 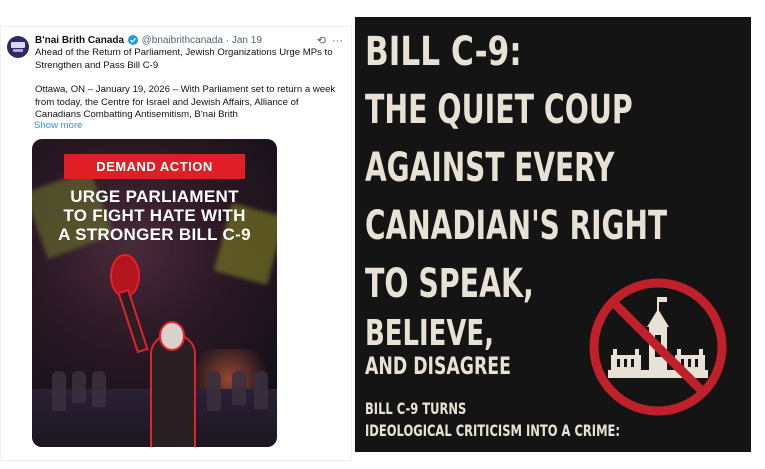 I want to click on demand-action-banner: DEMAND ACTION, so click(x=154, y=166).